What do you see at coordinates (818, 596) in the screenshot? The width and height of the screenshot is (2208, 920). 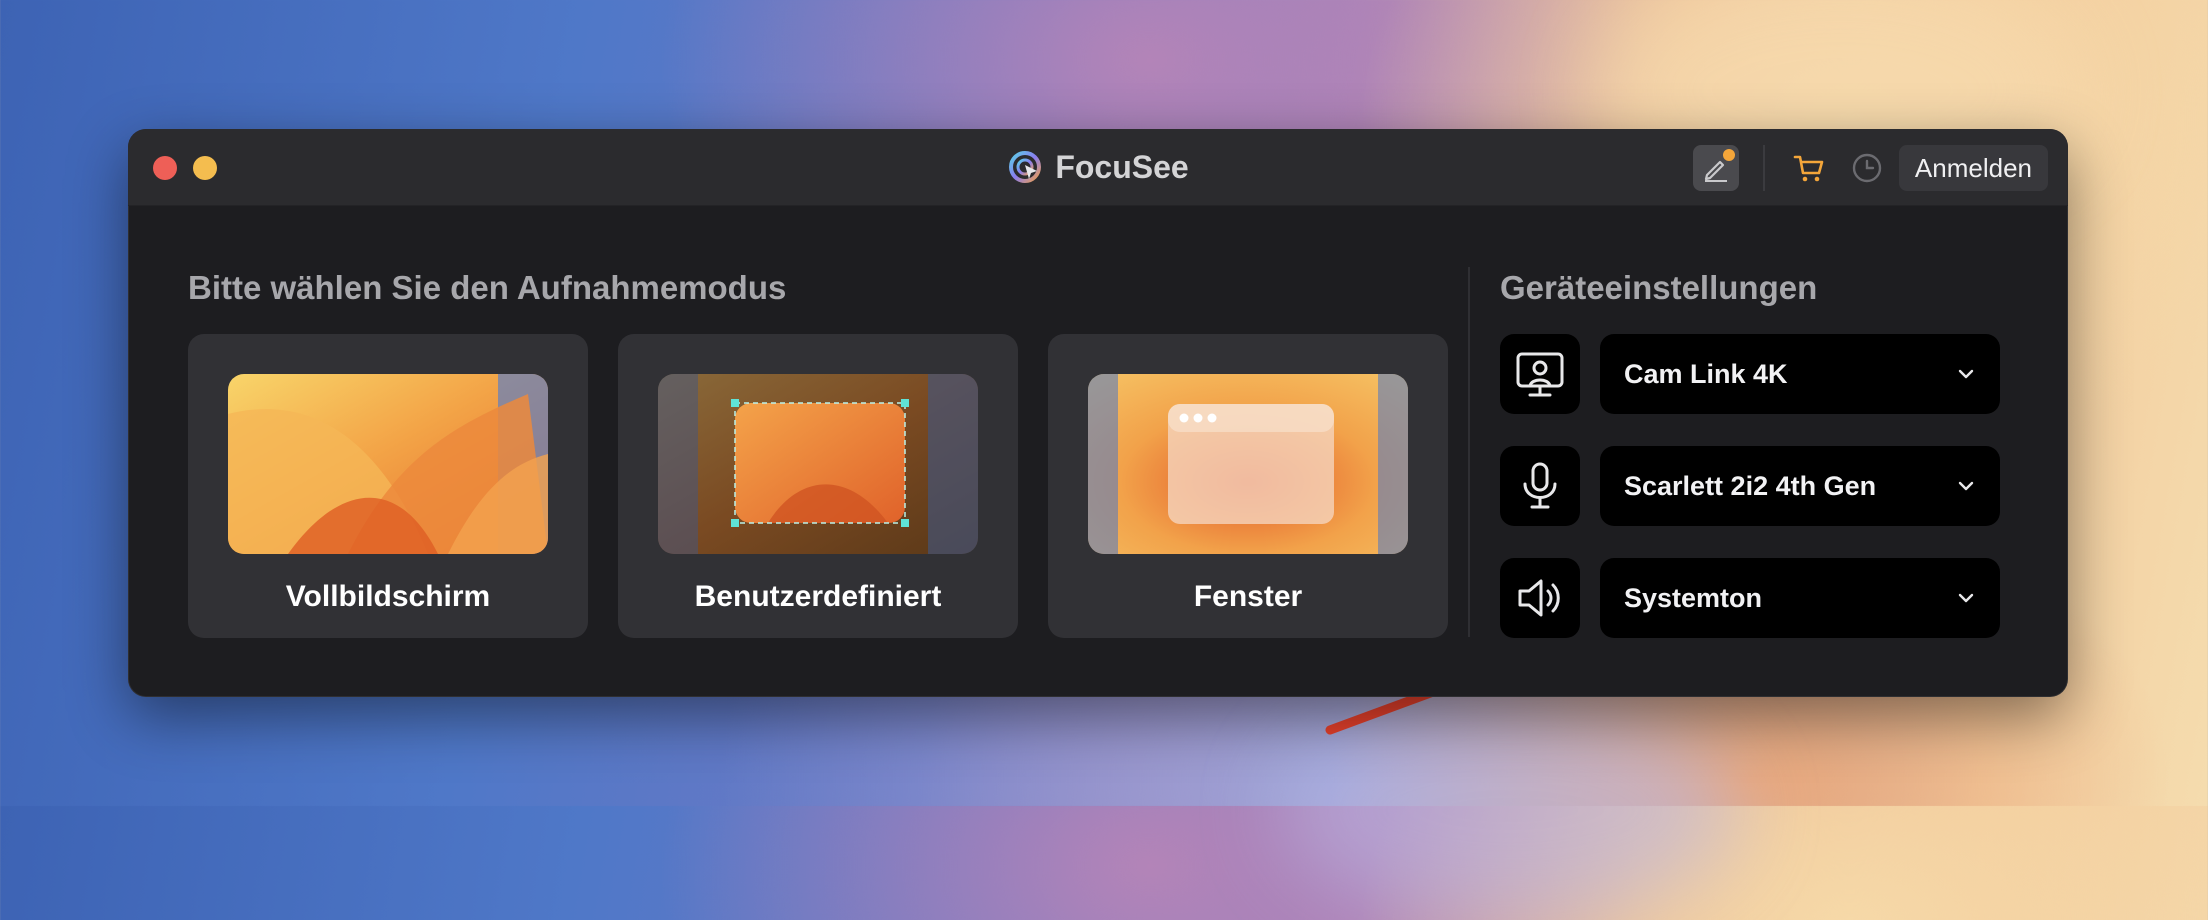 I see `mode-label: Benutzerdefiniert` at bounding box center [818, 596].